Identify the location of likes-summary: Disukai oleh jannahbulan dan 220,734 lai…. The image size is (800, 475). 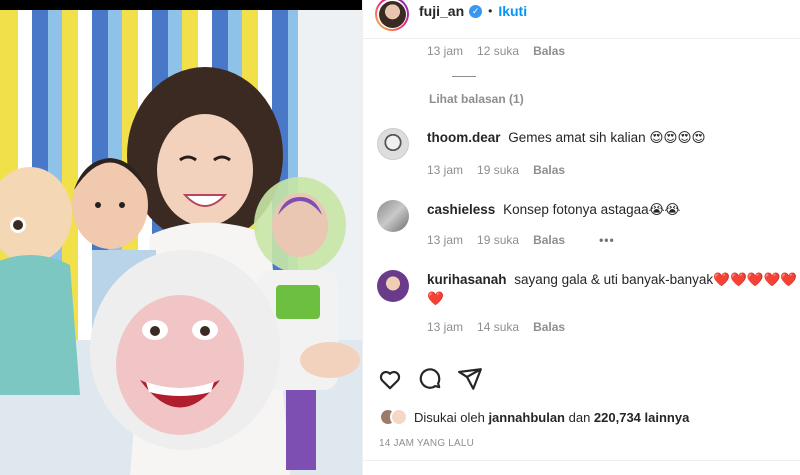
(534, 417).